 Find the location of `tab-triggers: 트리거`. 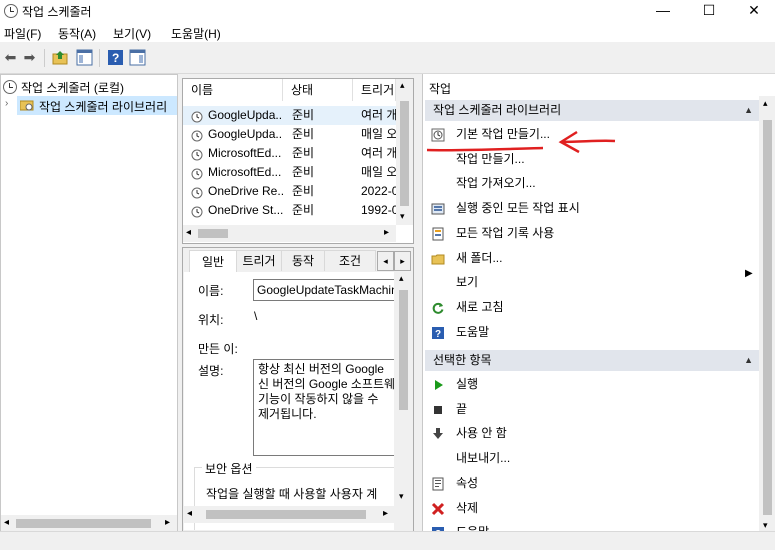

tab-triggers: 트리거 is located at coordinates (259, 260).